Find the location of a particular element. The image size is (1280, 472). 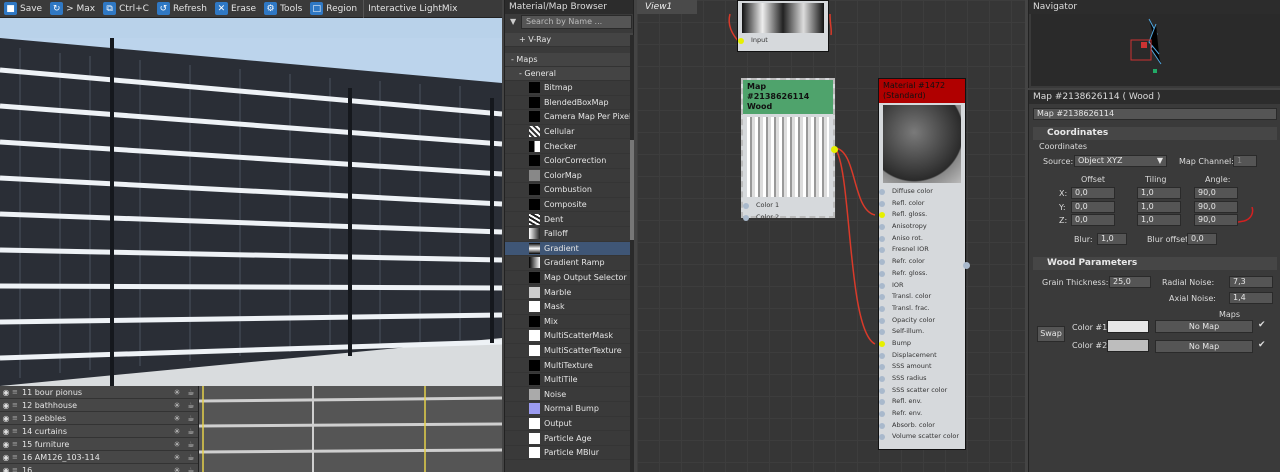

material-port: Refr. gloss. is located at coordinates (922, 274).